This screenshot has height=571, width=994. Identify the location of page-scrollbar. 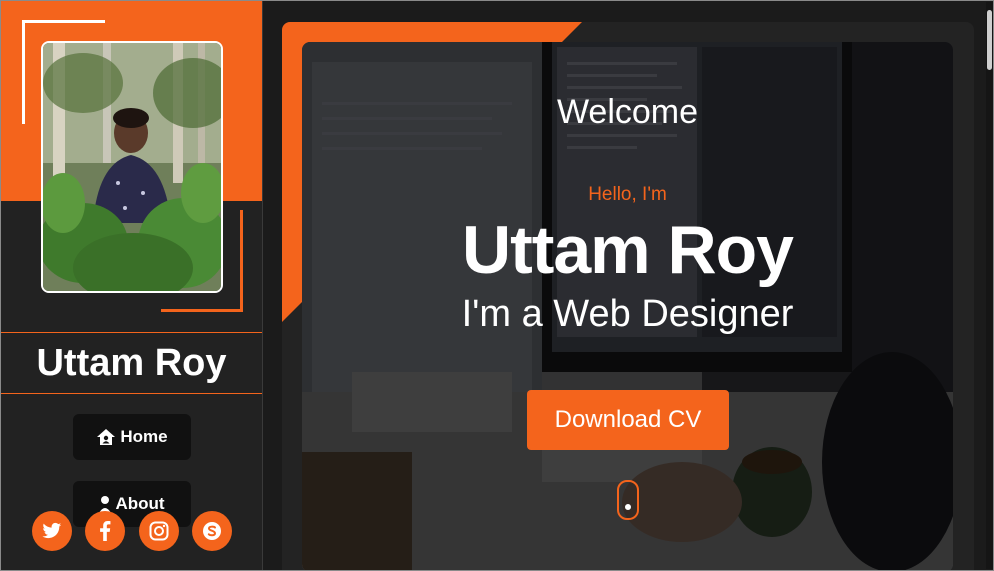
(989, 285).